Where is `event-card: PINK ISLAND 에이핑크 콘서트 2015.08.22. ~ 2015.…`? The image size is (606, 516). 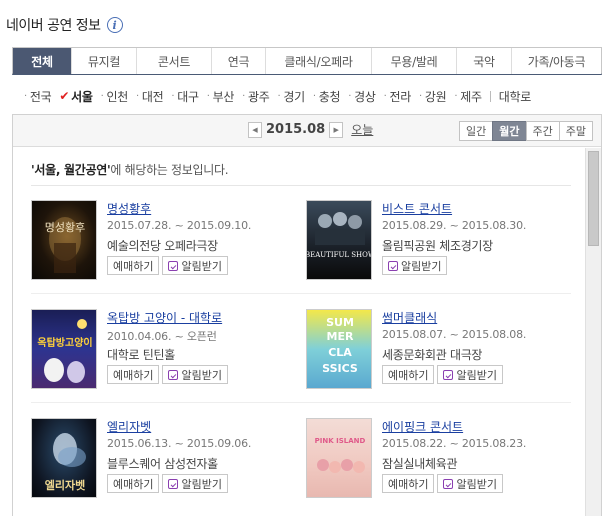 event-card: PINK ISLAND 에이핑크 콘서트 2015.08.22. ~ 2015.… is located at coordinates (436, 459).